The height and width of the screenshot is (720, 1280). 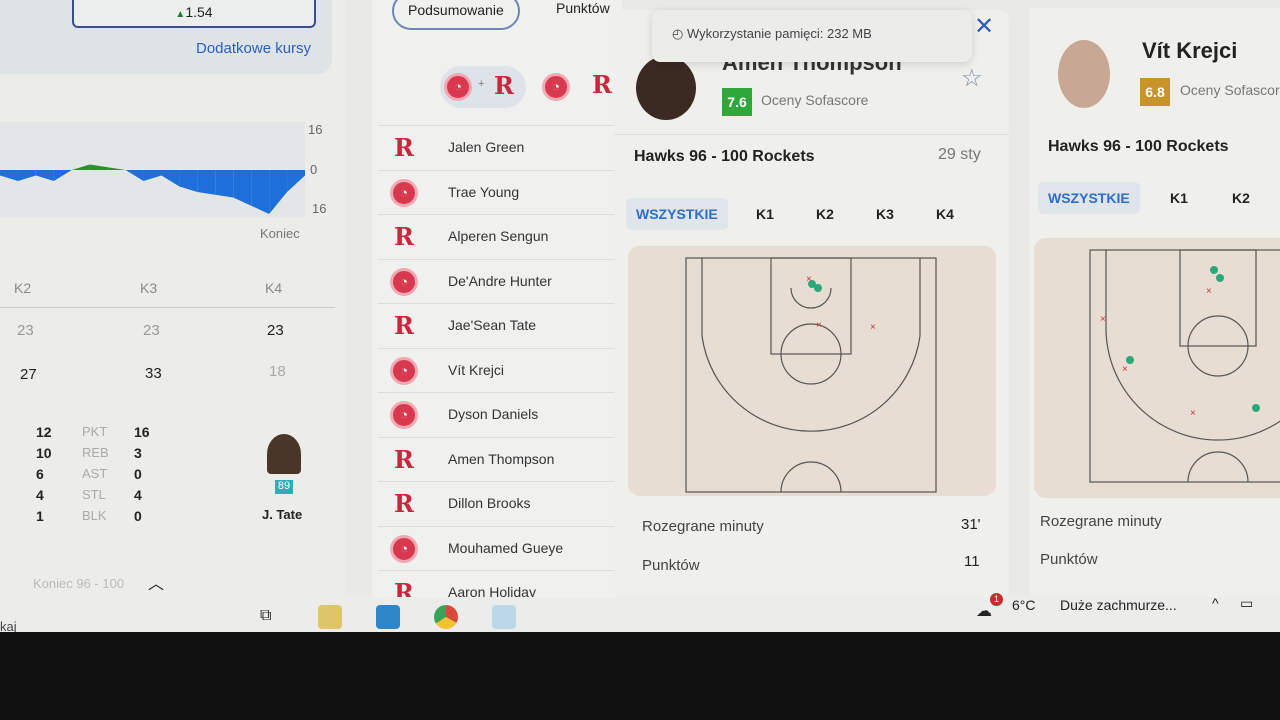 I want to click on arrow-up-icon: ▲, so click(x=180, y=14).